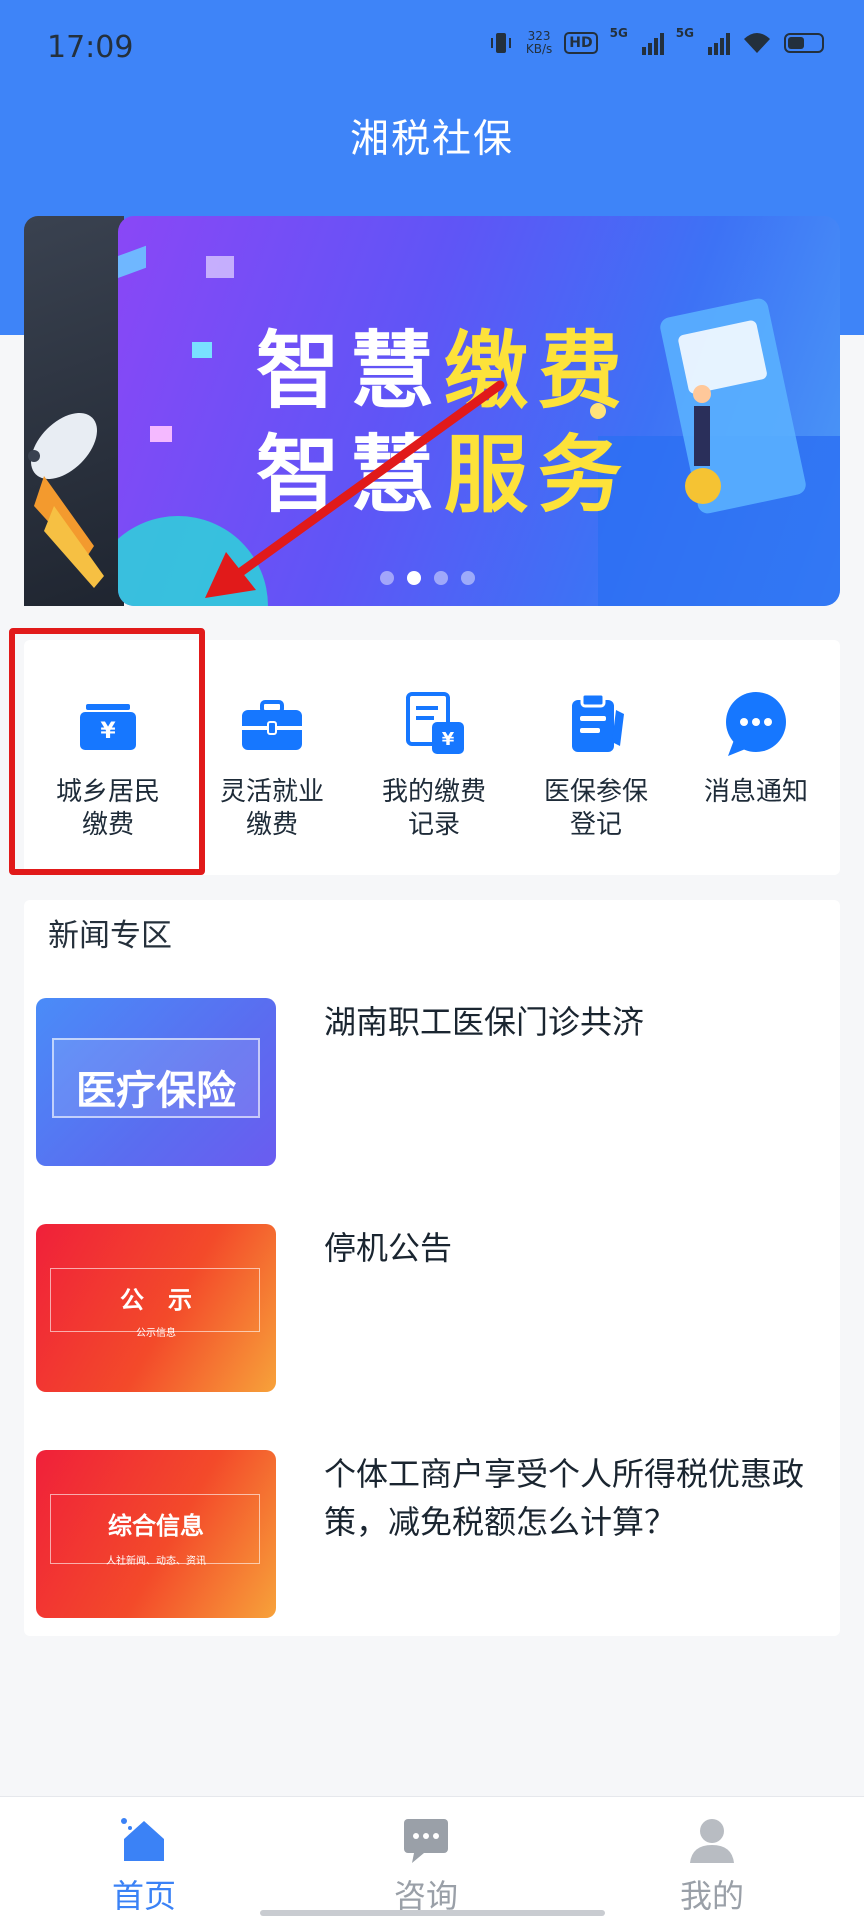 The image size is (864, 1920). What do you see at coordinates (581, 43) in the screenshot?
I see `hd-badge: HD` at bounding box center [581, 43].